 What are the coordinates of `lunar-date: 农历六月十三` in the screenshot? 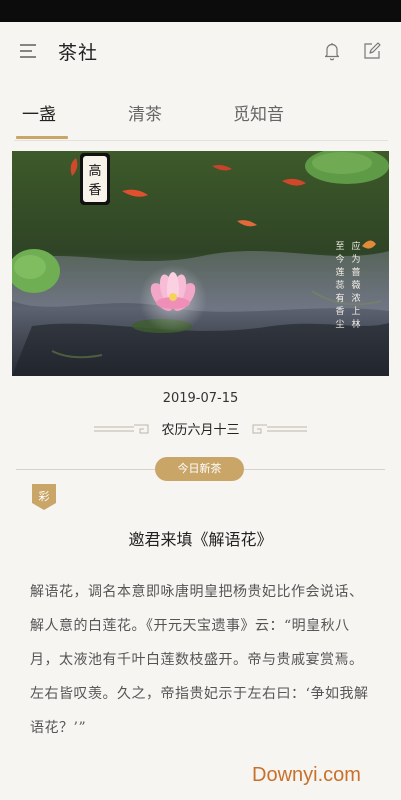 It's located at (200, 430).